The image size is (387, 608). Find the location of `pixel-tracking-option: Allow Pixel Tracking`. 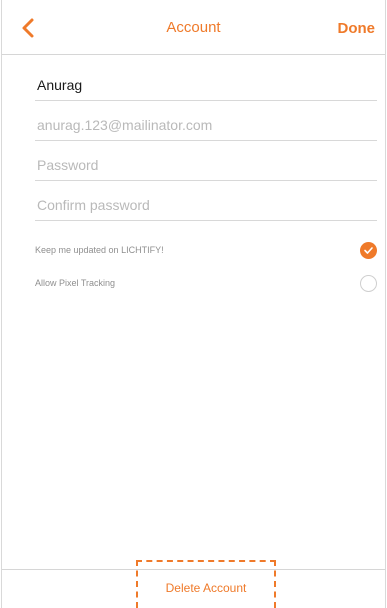

pixel-tracking-option: Allow Pixel Tracking is located at coordinates (206, 283).